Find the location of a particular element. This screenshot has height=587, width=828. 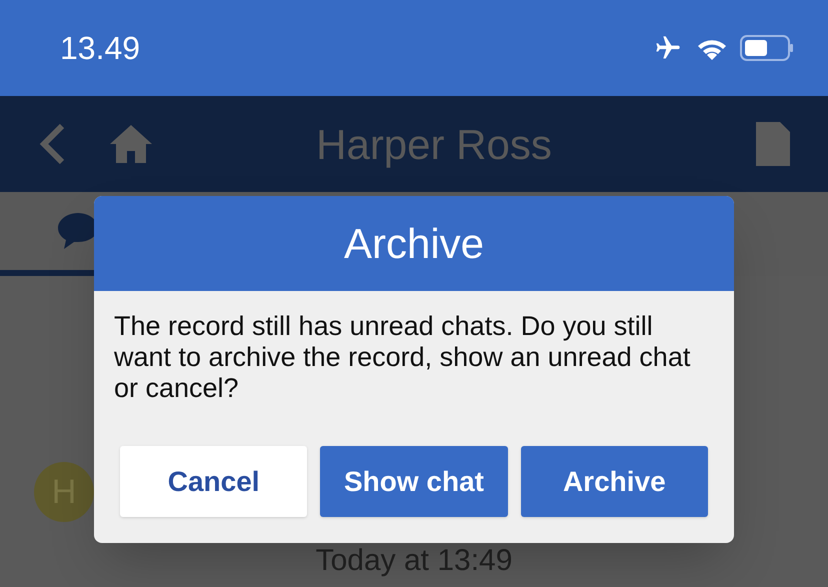

battery-icon is located at coordinates (767, 48).